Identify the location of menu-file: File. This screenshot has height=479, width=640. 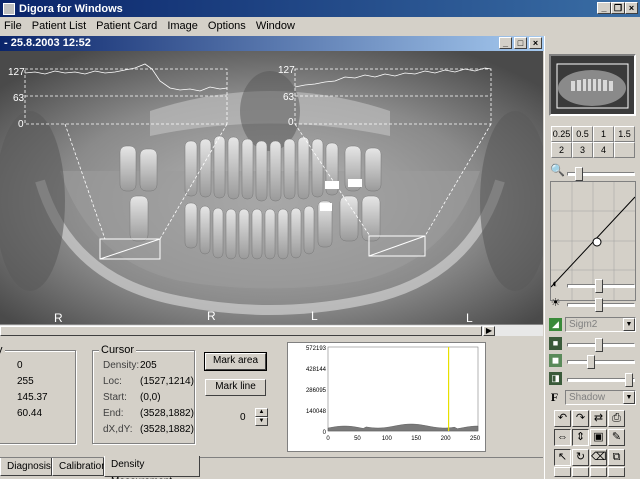
(14, 26).